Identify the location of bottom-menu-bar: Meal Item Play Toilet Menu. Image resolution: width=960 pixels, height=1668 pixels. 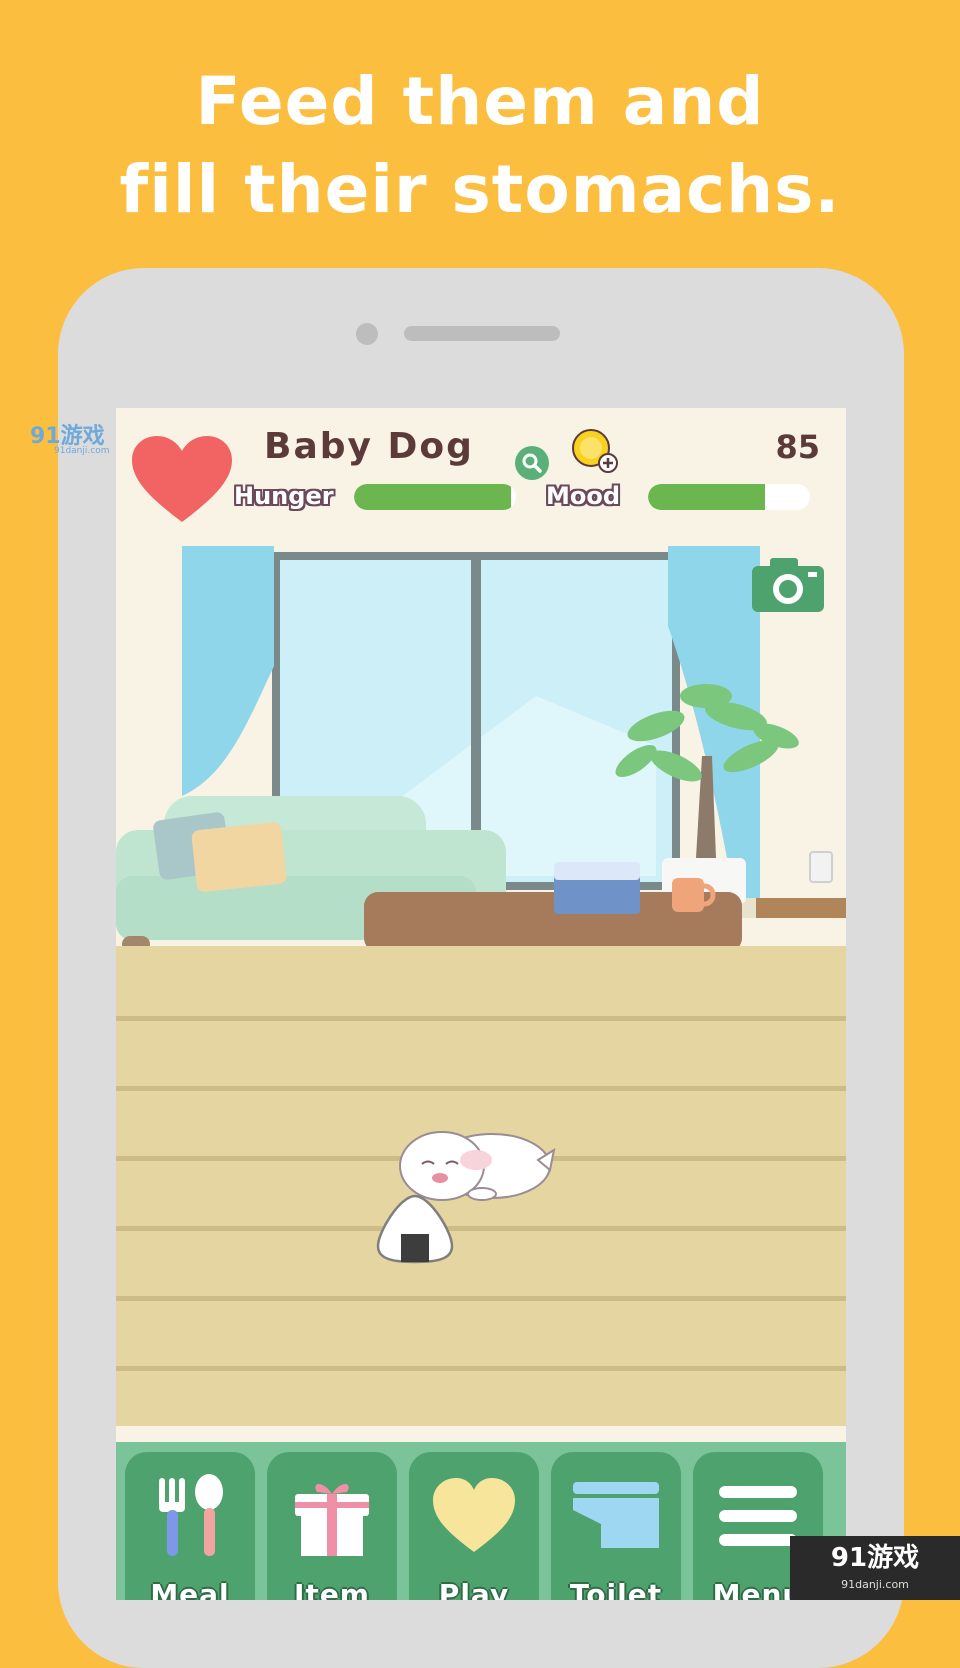
(481, 1521).